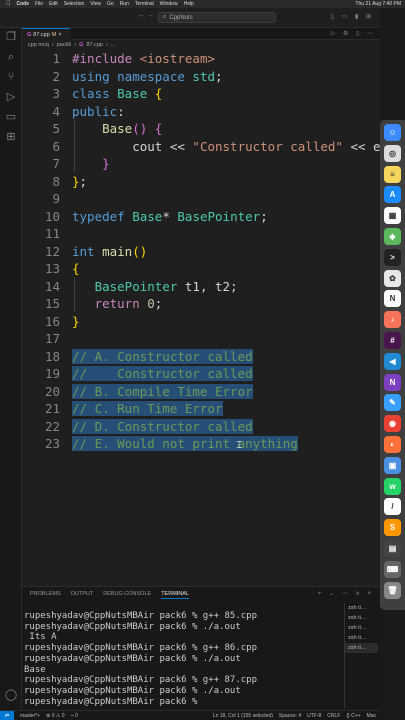 This screenshot has width=405, height=720. What do you see at coordinates (392, 174) in the screenshot?
I see `notes-app-icon: ≡` at bounding box center [392, 174].